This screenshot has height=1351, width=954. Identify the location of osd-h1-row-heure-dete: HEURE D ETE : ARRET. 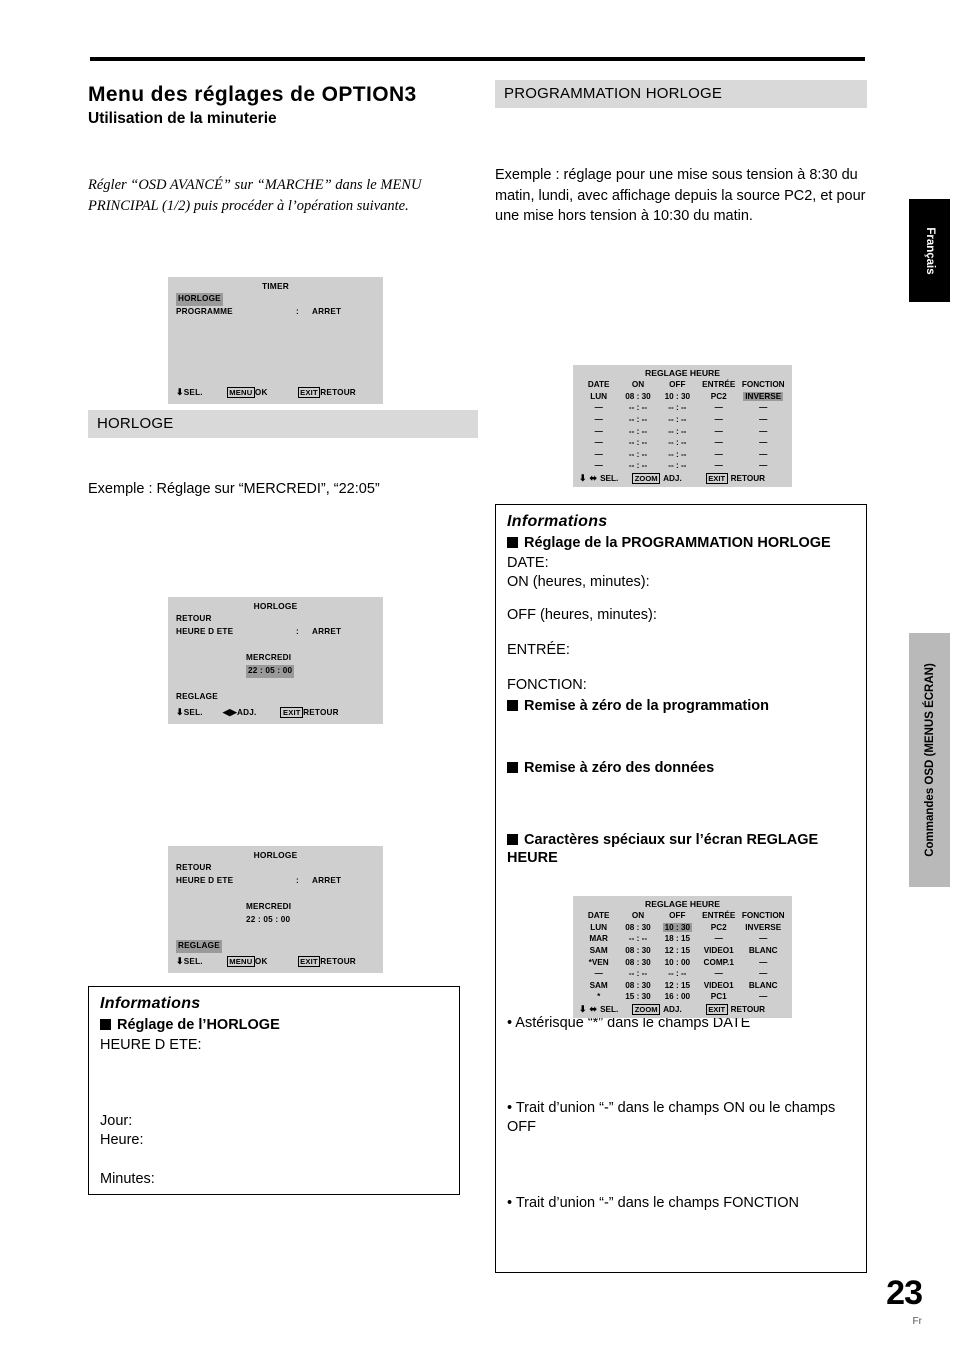
(275, 632).